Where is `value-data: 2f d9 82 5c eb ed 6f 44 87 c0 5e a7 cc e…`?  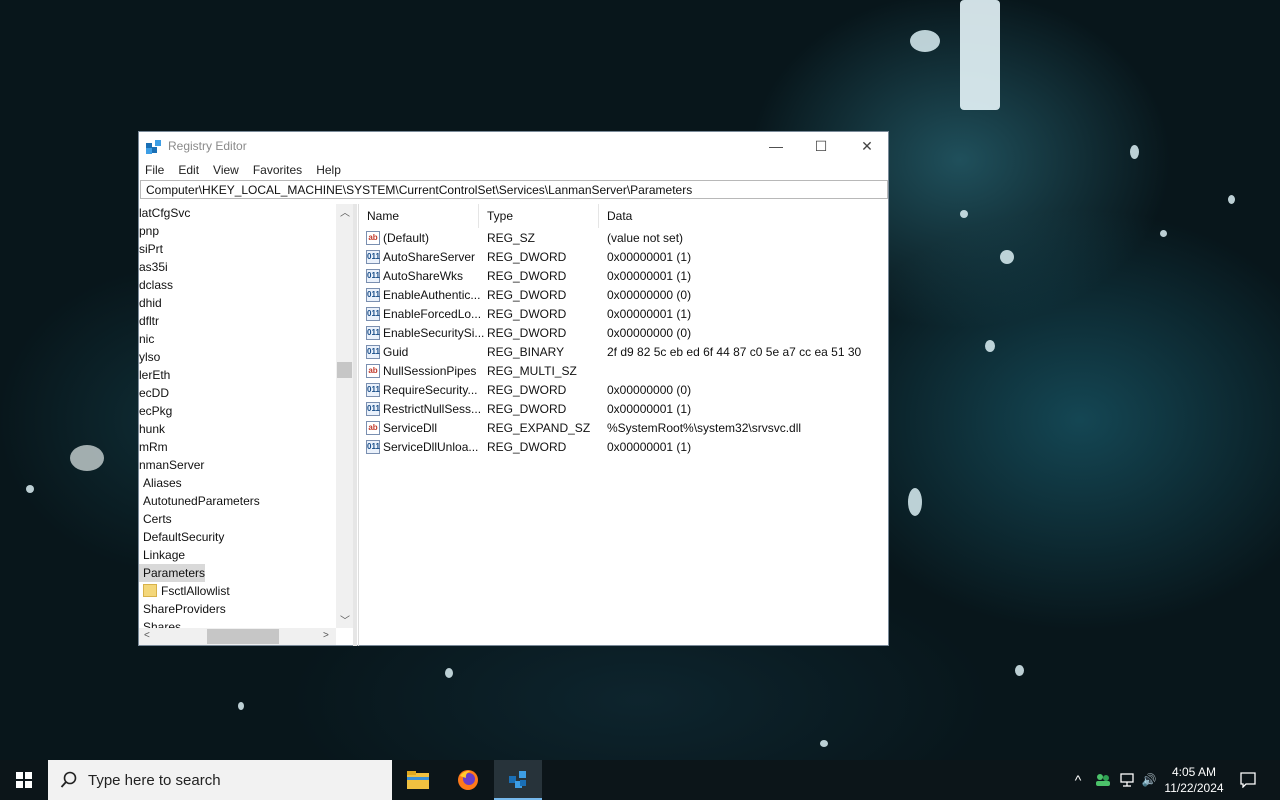
value-data: 2f d9 82 5c eb ed 6f 44 87 c0 5e a7 cc e… is located at coordinates (734, 352).